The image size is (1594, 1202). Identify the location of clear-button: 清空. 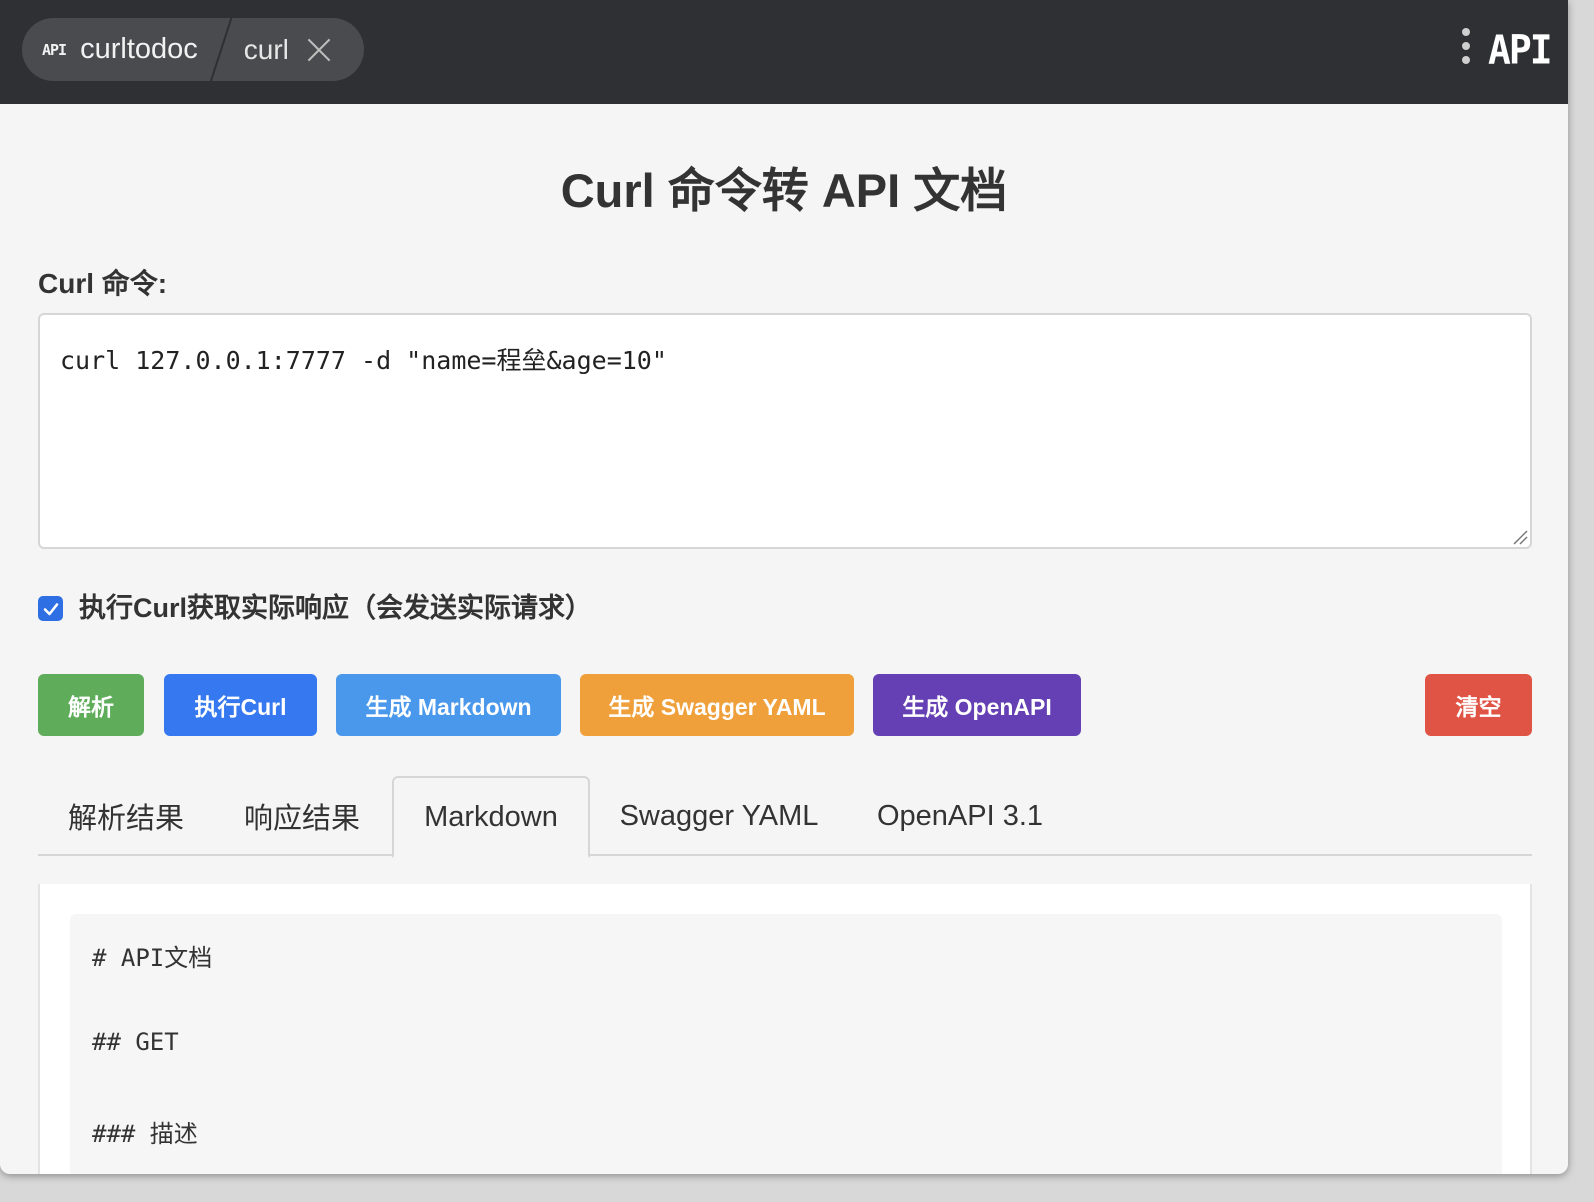
(1478, 705).